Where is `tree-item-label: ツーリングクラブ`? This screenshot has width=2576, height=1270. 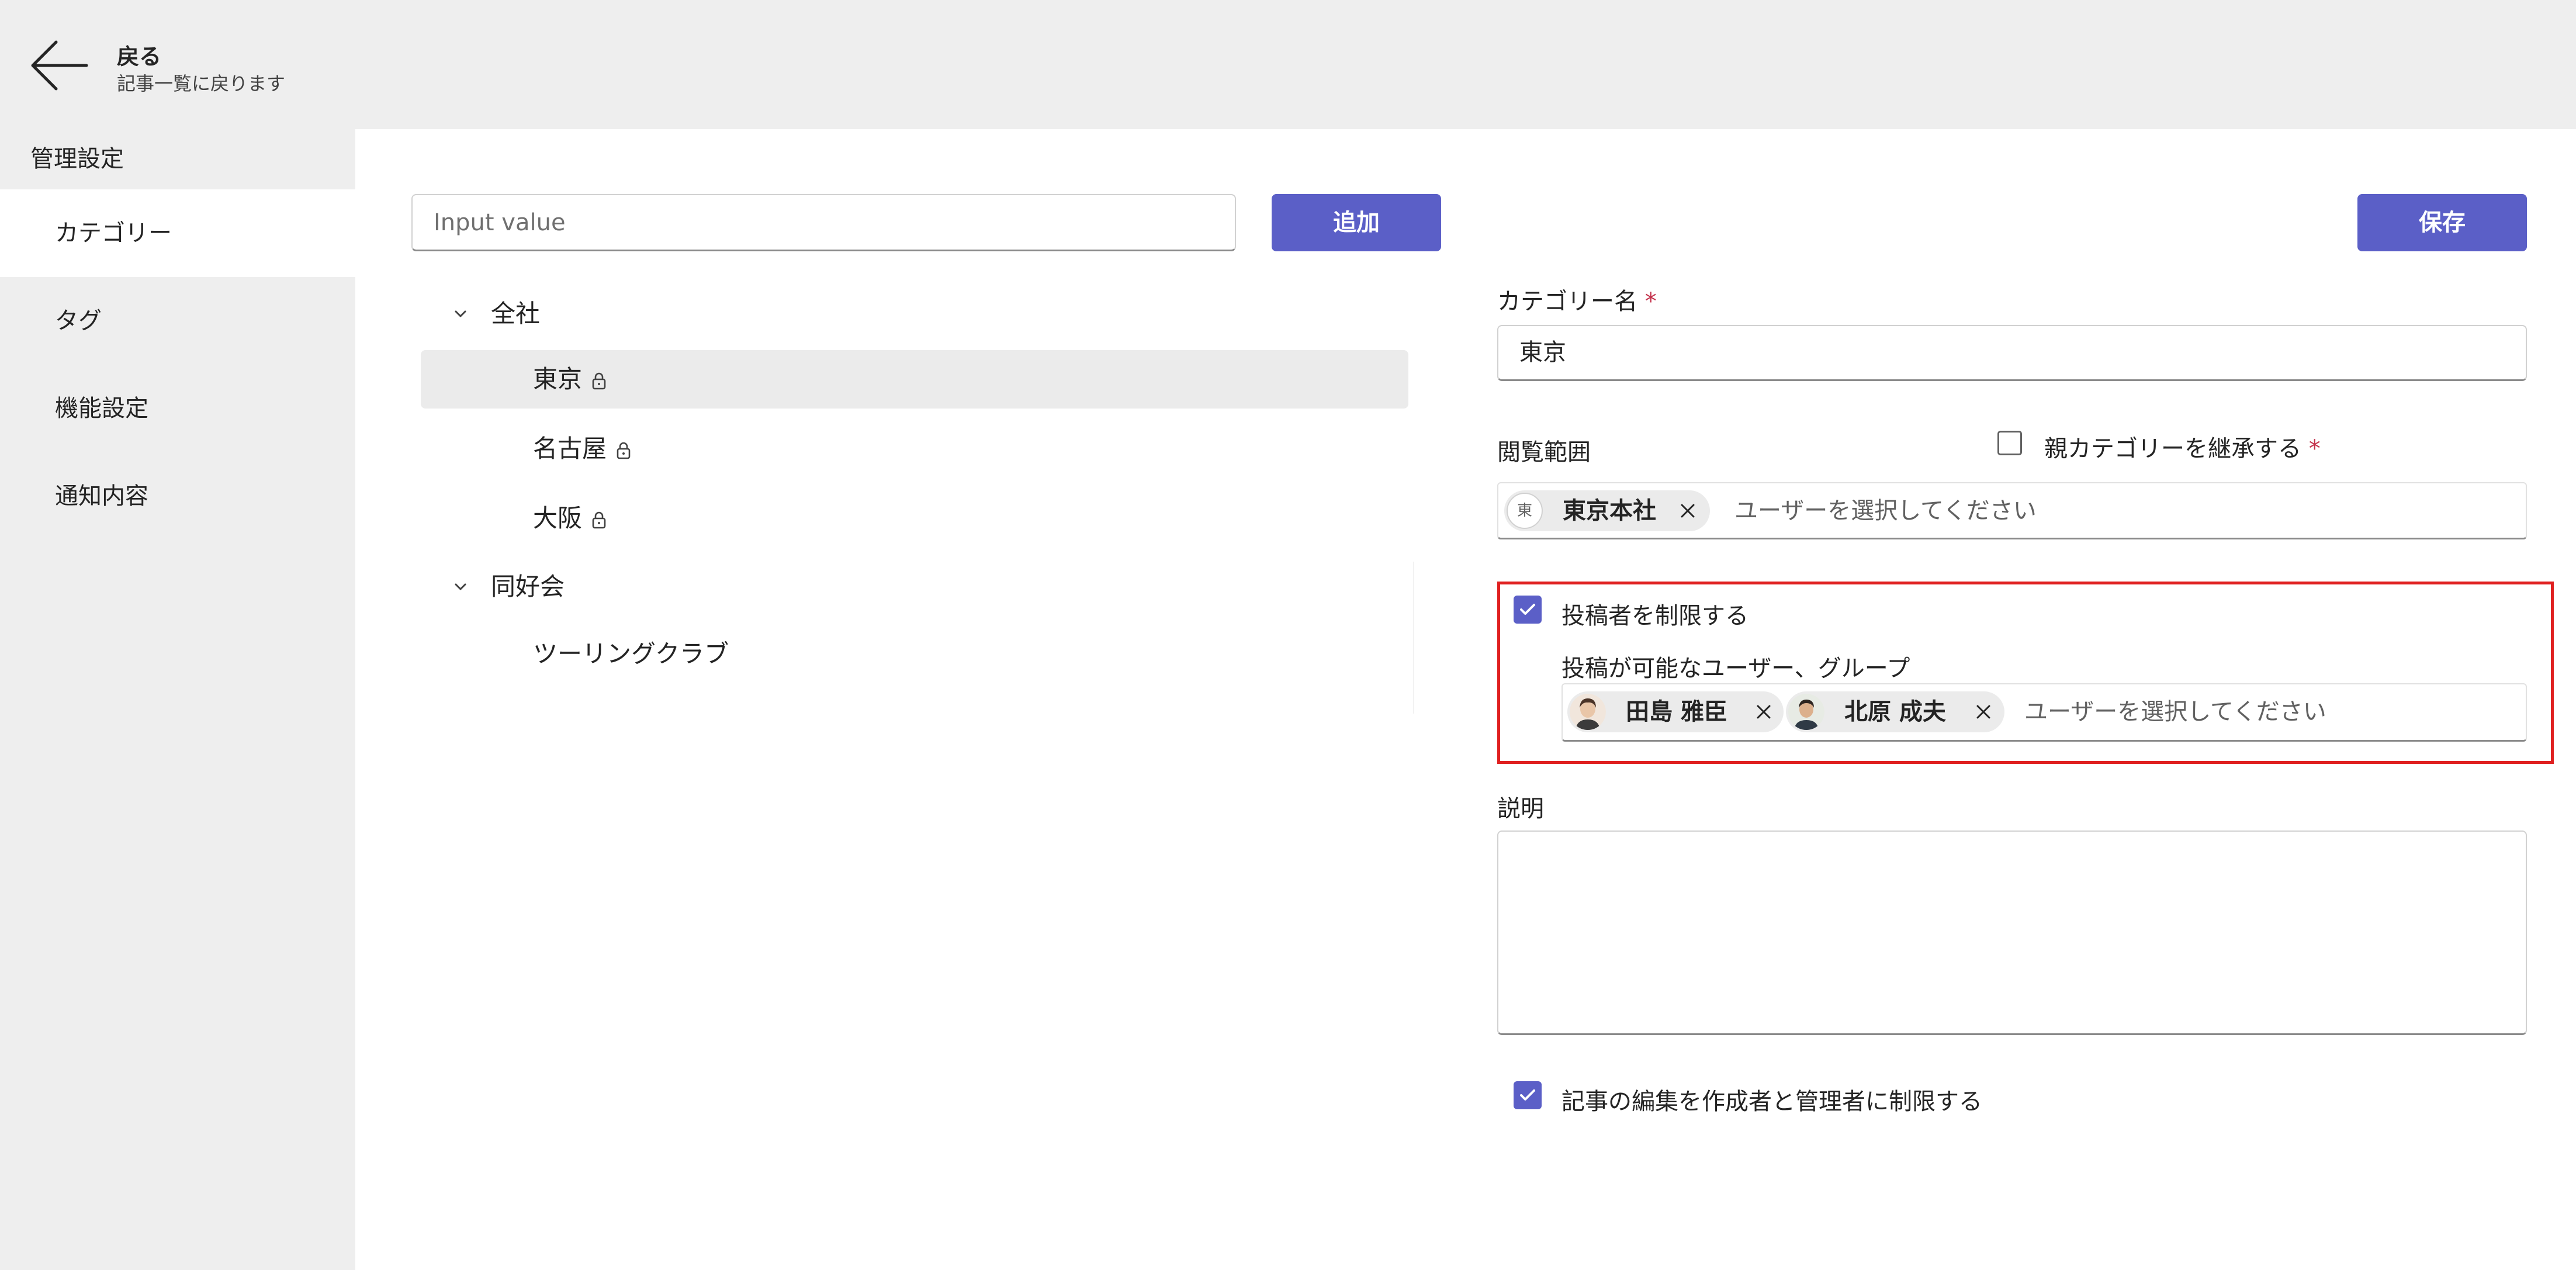
tree-item-label: ツーリングクラブ is located at coordinates (631, 653).